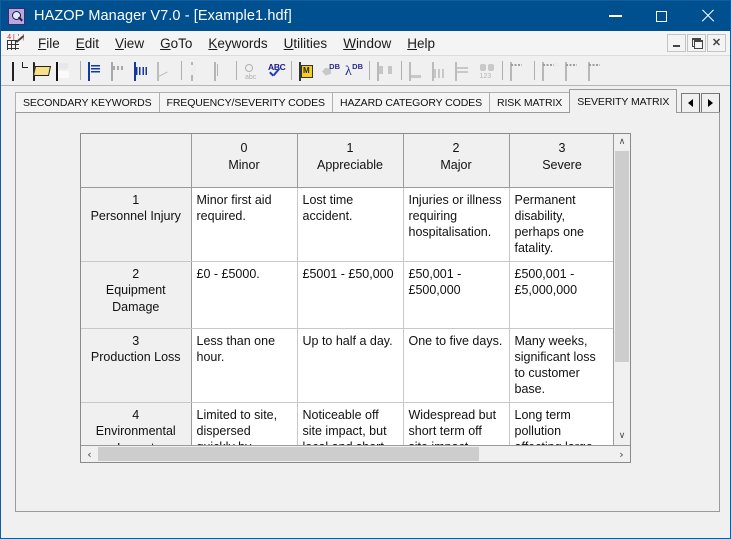 This screenshot has width=731, height=539. Describe the element at coordinates (142, 70) in the screenshot. I see `table-view-button` at that location.